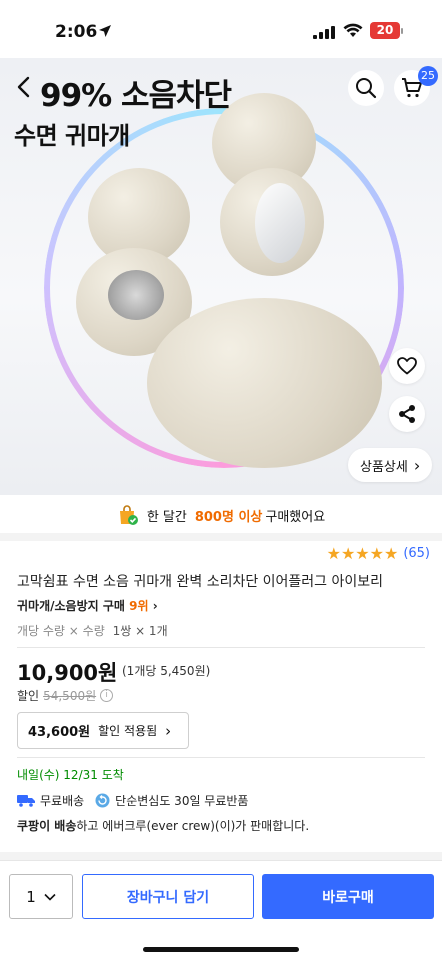 The height and width of the screenshot is (960, 442). Describe the element at coordinates (107, 695) in the screenshot. I see `info-icon: i` at that location.